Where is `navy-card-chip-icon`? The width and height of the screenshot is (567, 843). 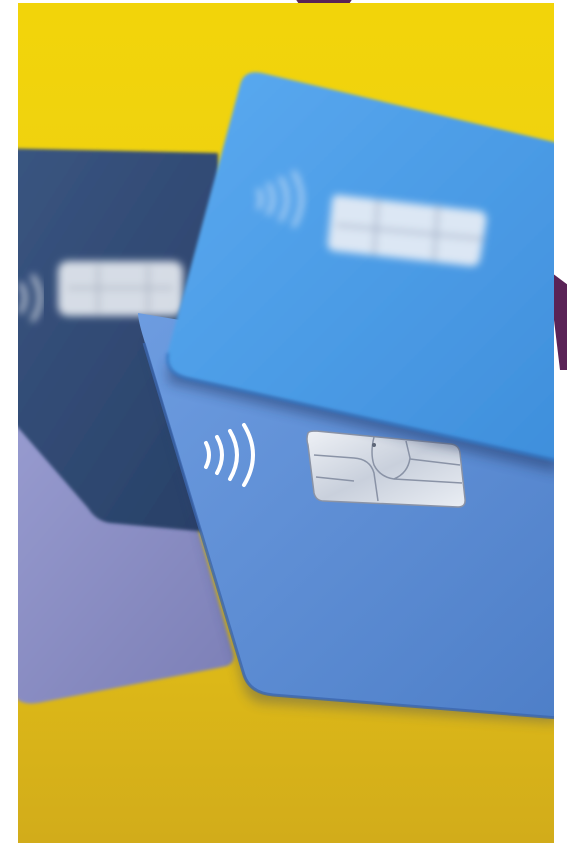 navy-card-chip-icon is located at coordinates (120, 288).